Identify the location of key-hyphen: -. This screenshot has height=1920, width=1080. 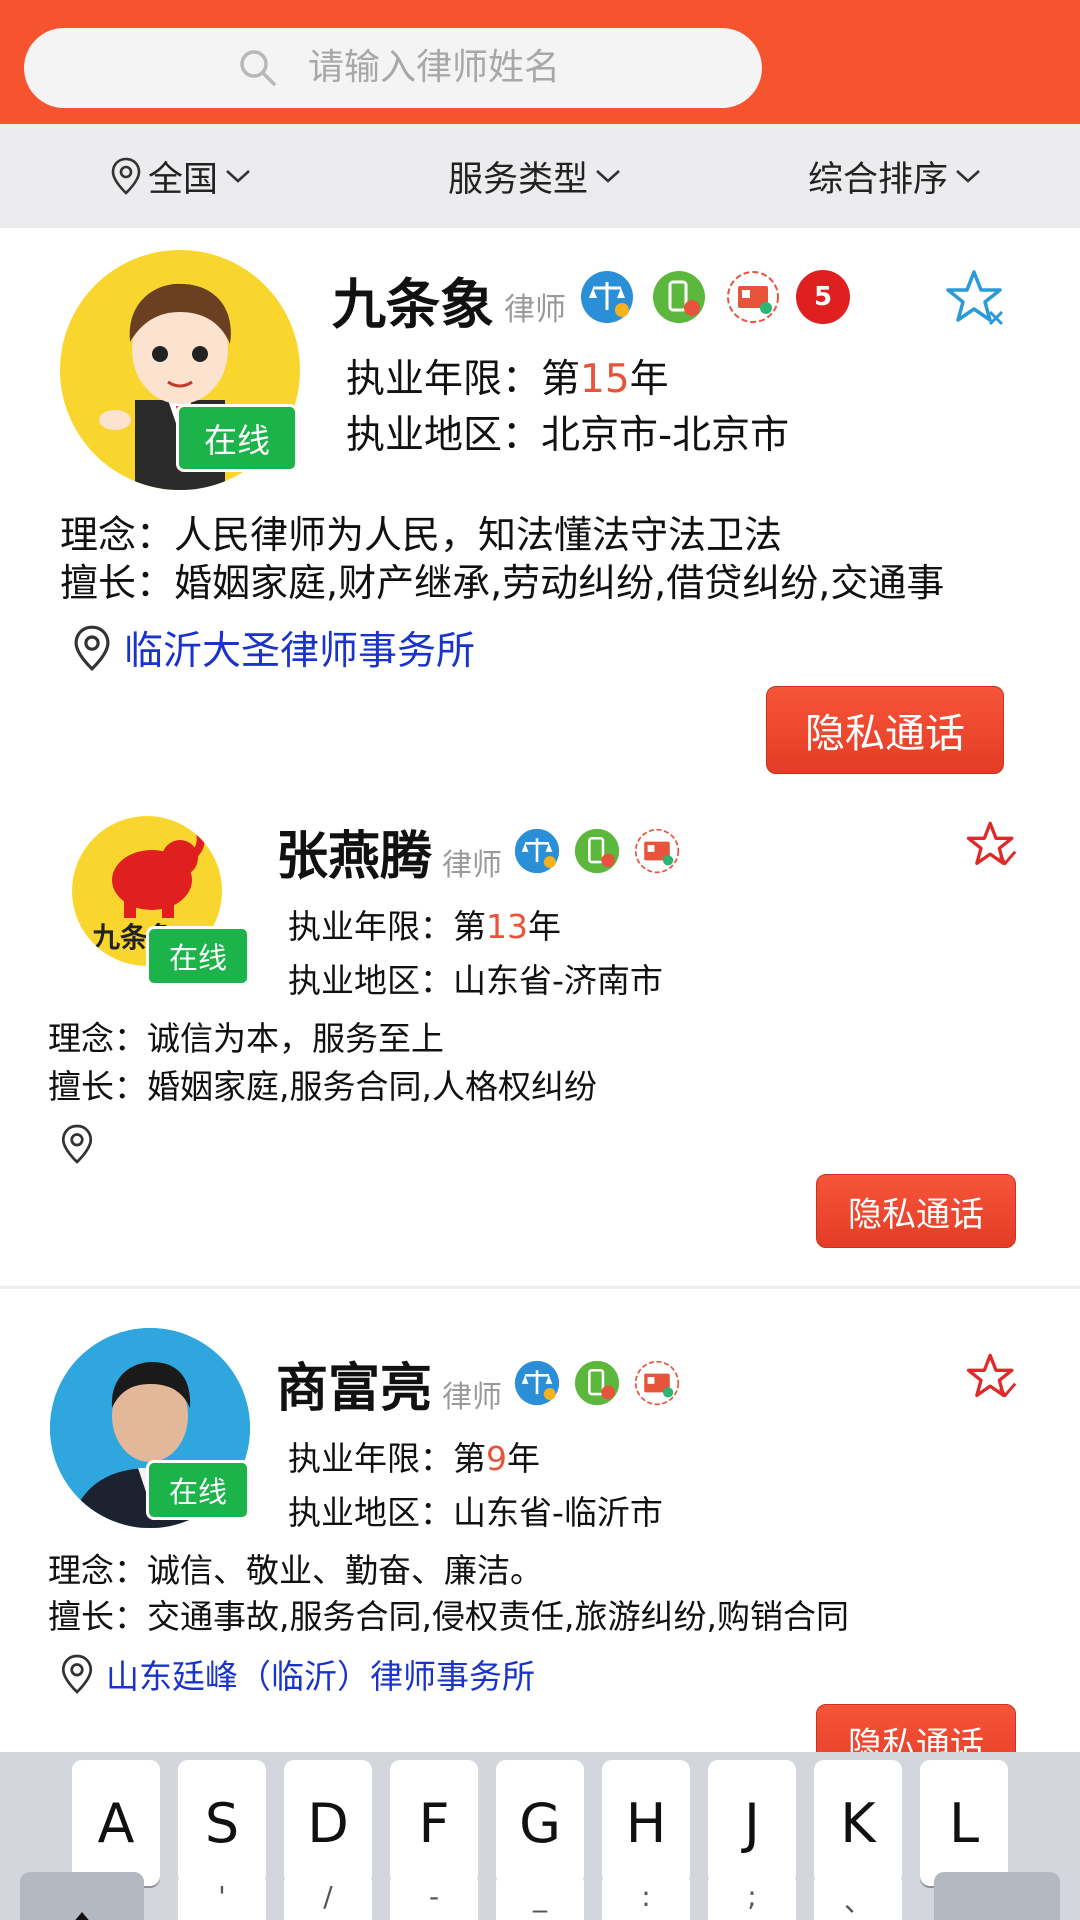
(434, 1896).